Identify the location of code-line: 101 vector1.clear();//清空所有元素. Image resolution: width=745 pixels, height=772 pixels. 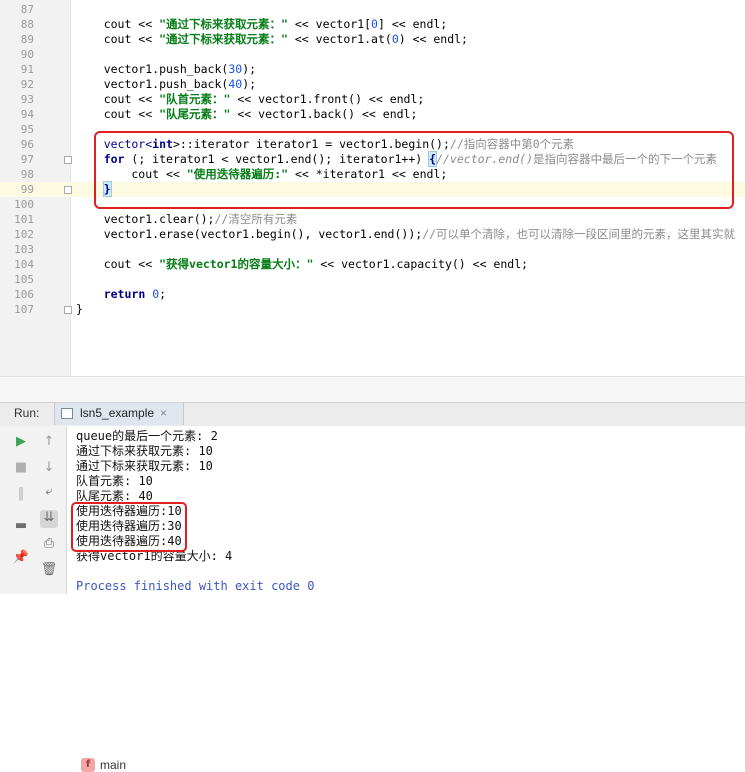
(372, 219).